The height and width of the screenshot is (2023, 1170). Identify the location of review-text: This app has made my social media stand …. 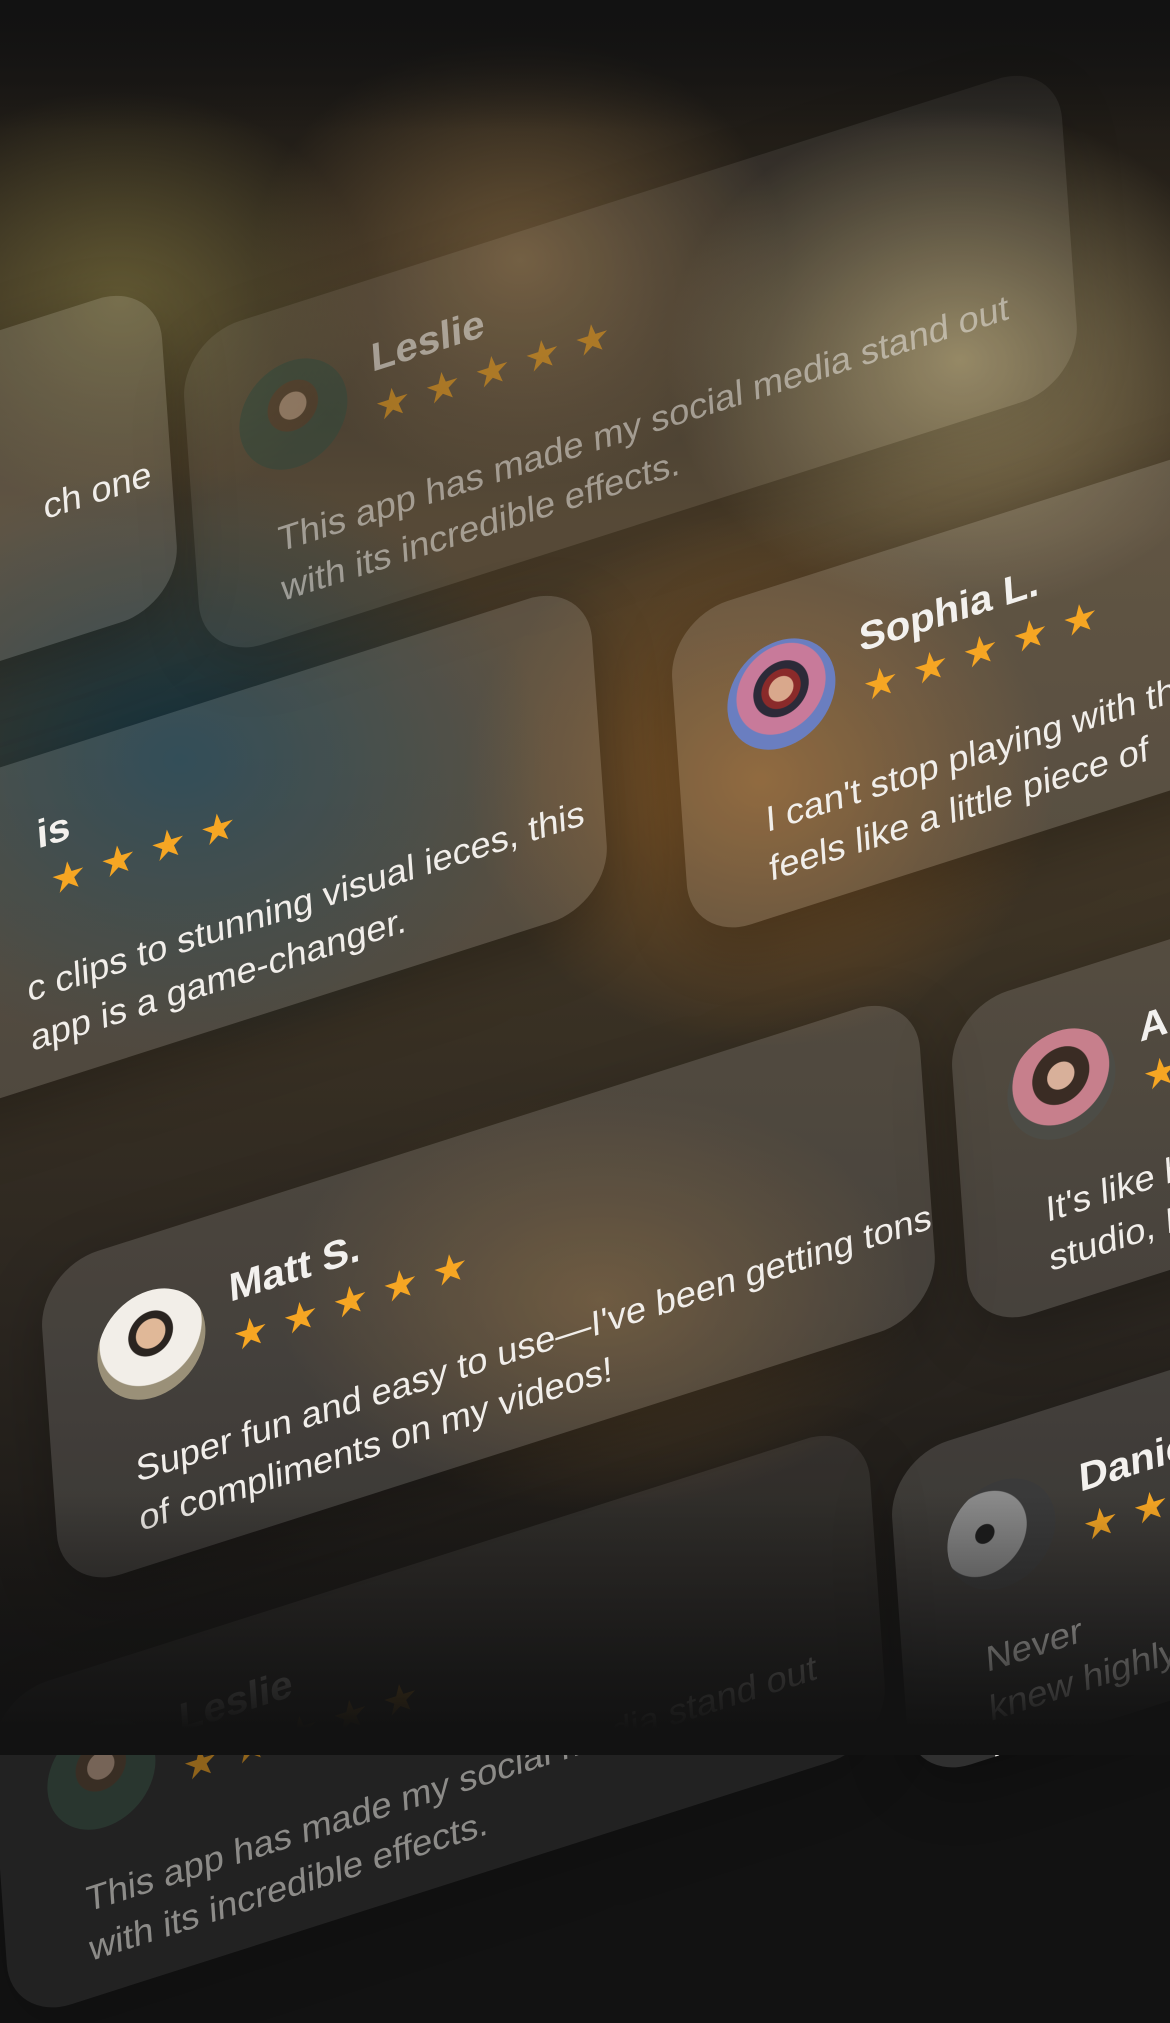
(451, 1807).